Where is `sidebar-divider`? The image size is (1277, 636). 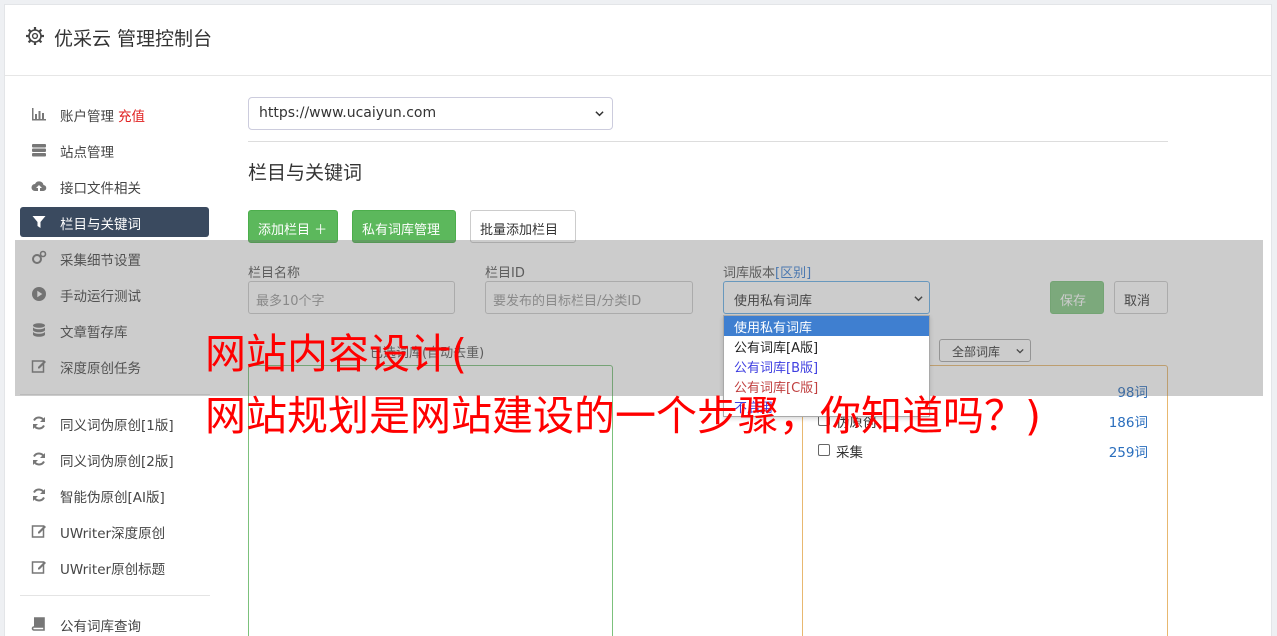
sidebar-divider is located at coordinates (115, 595).